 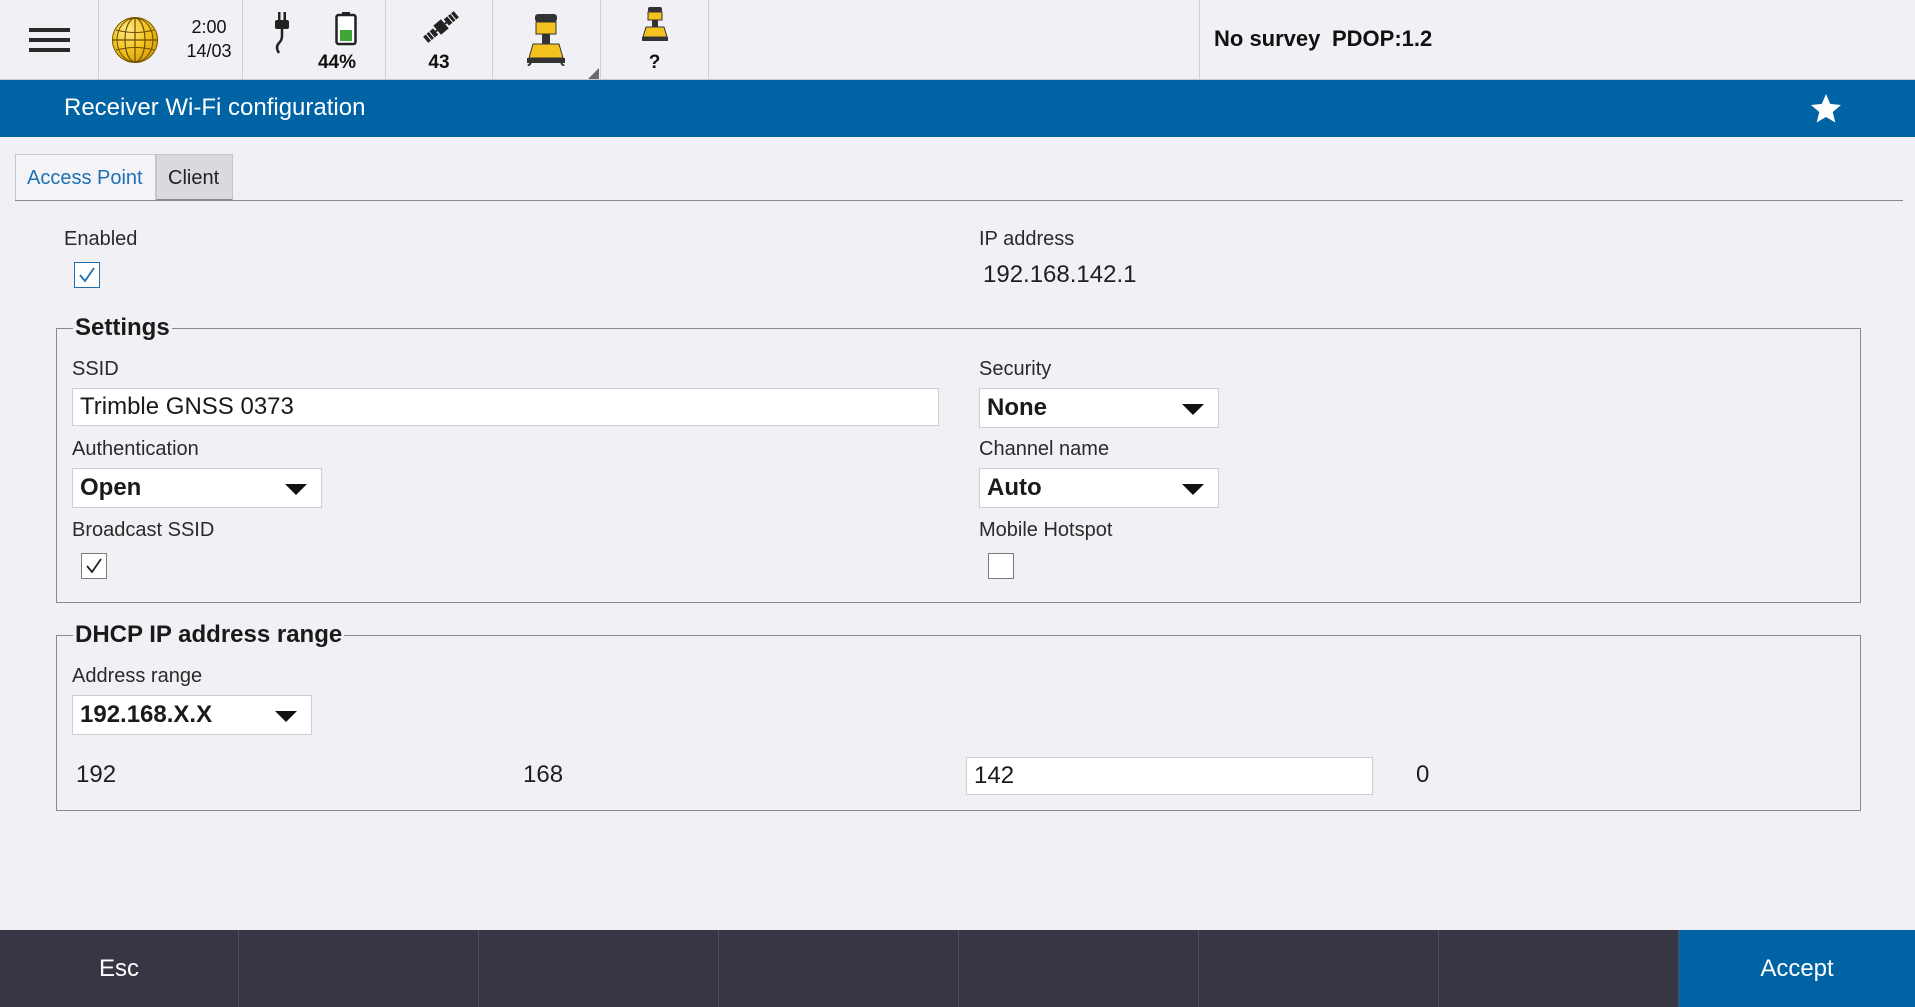 What do you see at coordinates (209, 635) in the screenshot?
I see `dhcp-legend: DHCP IP address range` at bounding box center [209, 635].